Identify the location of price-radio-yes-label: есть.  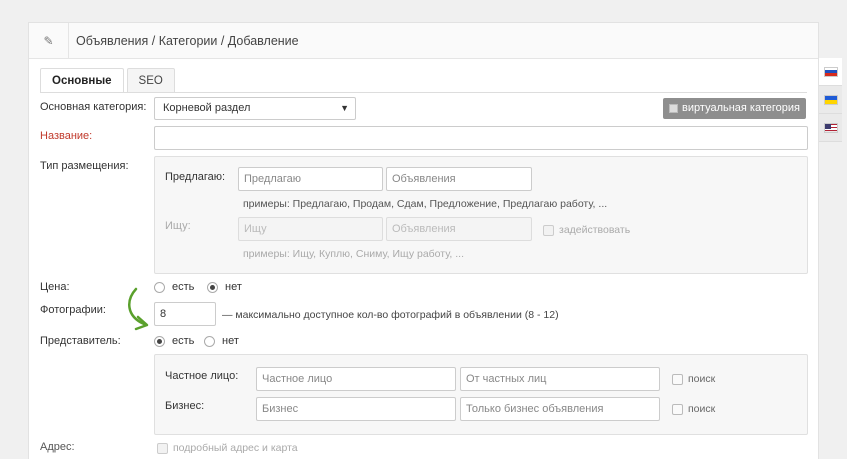
(183, 287).